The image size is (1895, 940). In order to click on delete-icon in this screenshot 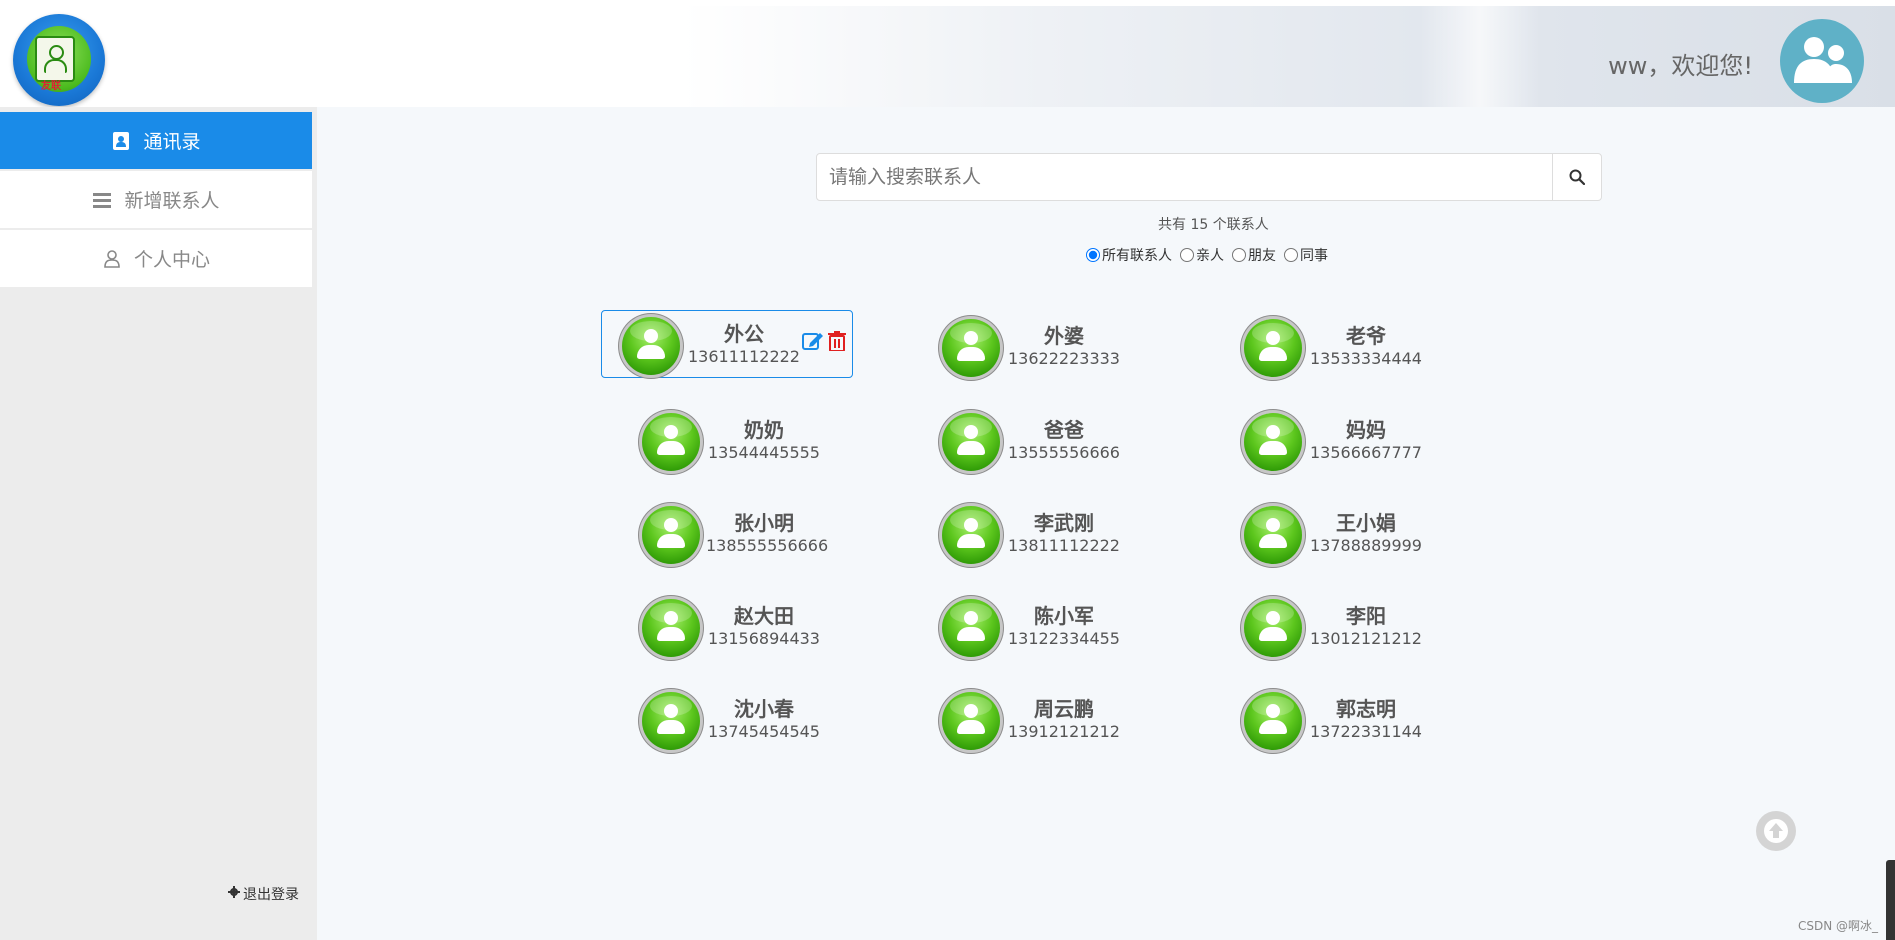, I will do `click(837, 341)`.